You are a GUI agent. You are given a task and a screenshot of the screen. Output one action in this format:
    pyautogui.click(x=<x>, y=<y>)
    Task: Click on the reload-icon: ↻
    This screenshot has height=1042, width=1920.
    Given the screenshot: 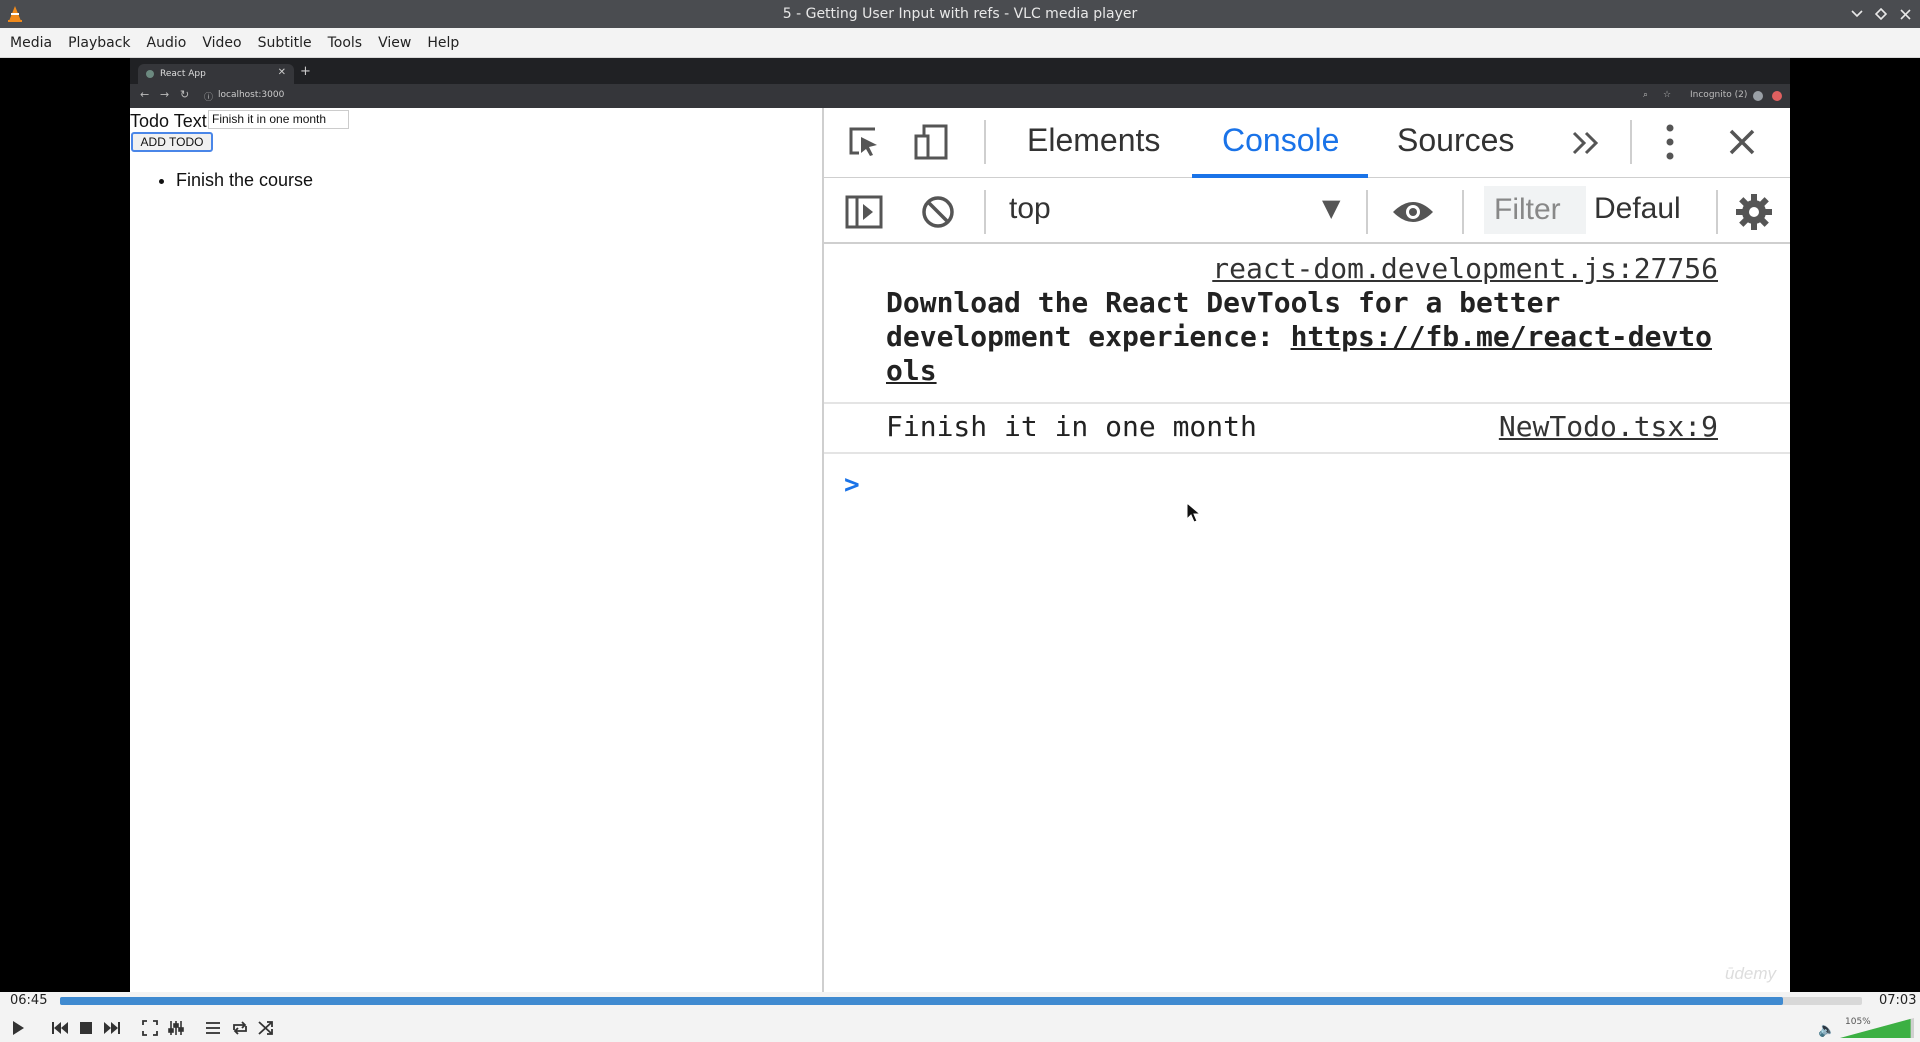 What is the action you would take?
    pyautogui.click(x=185, y=94)
    